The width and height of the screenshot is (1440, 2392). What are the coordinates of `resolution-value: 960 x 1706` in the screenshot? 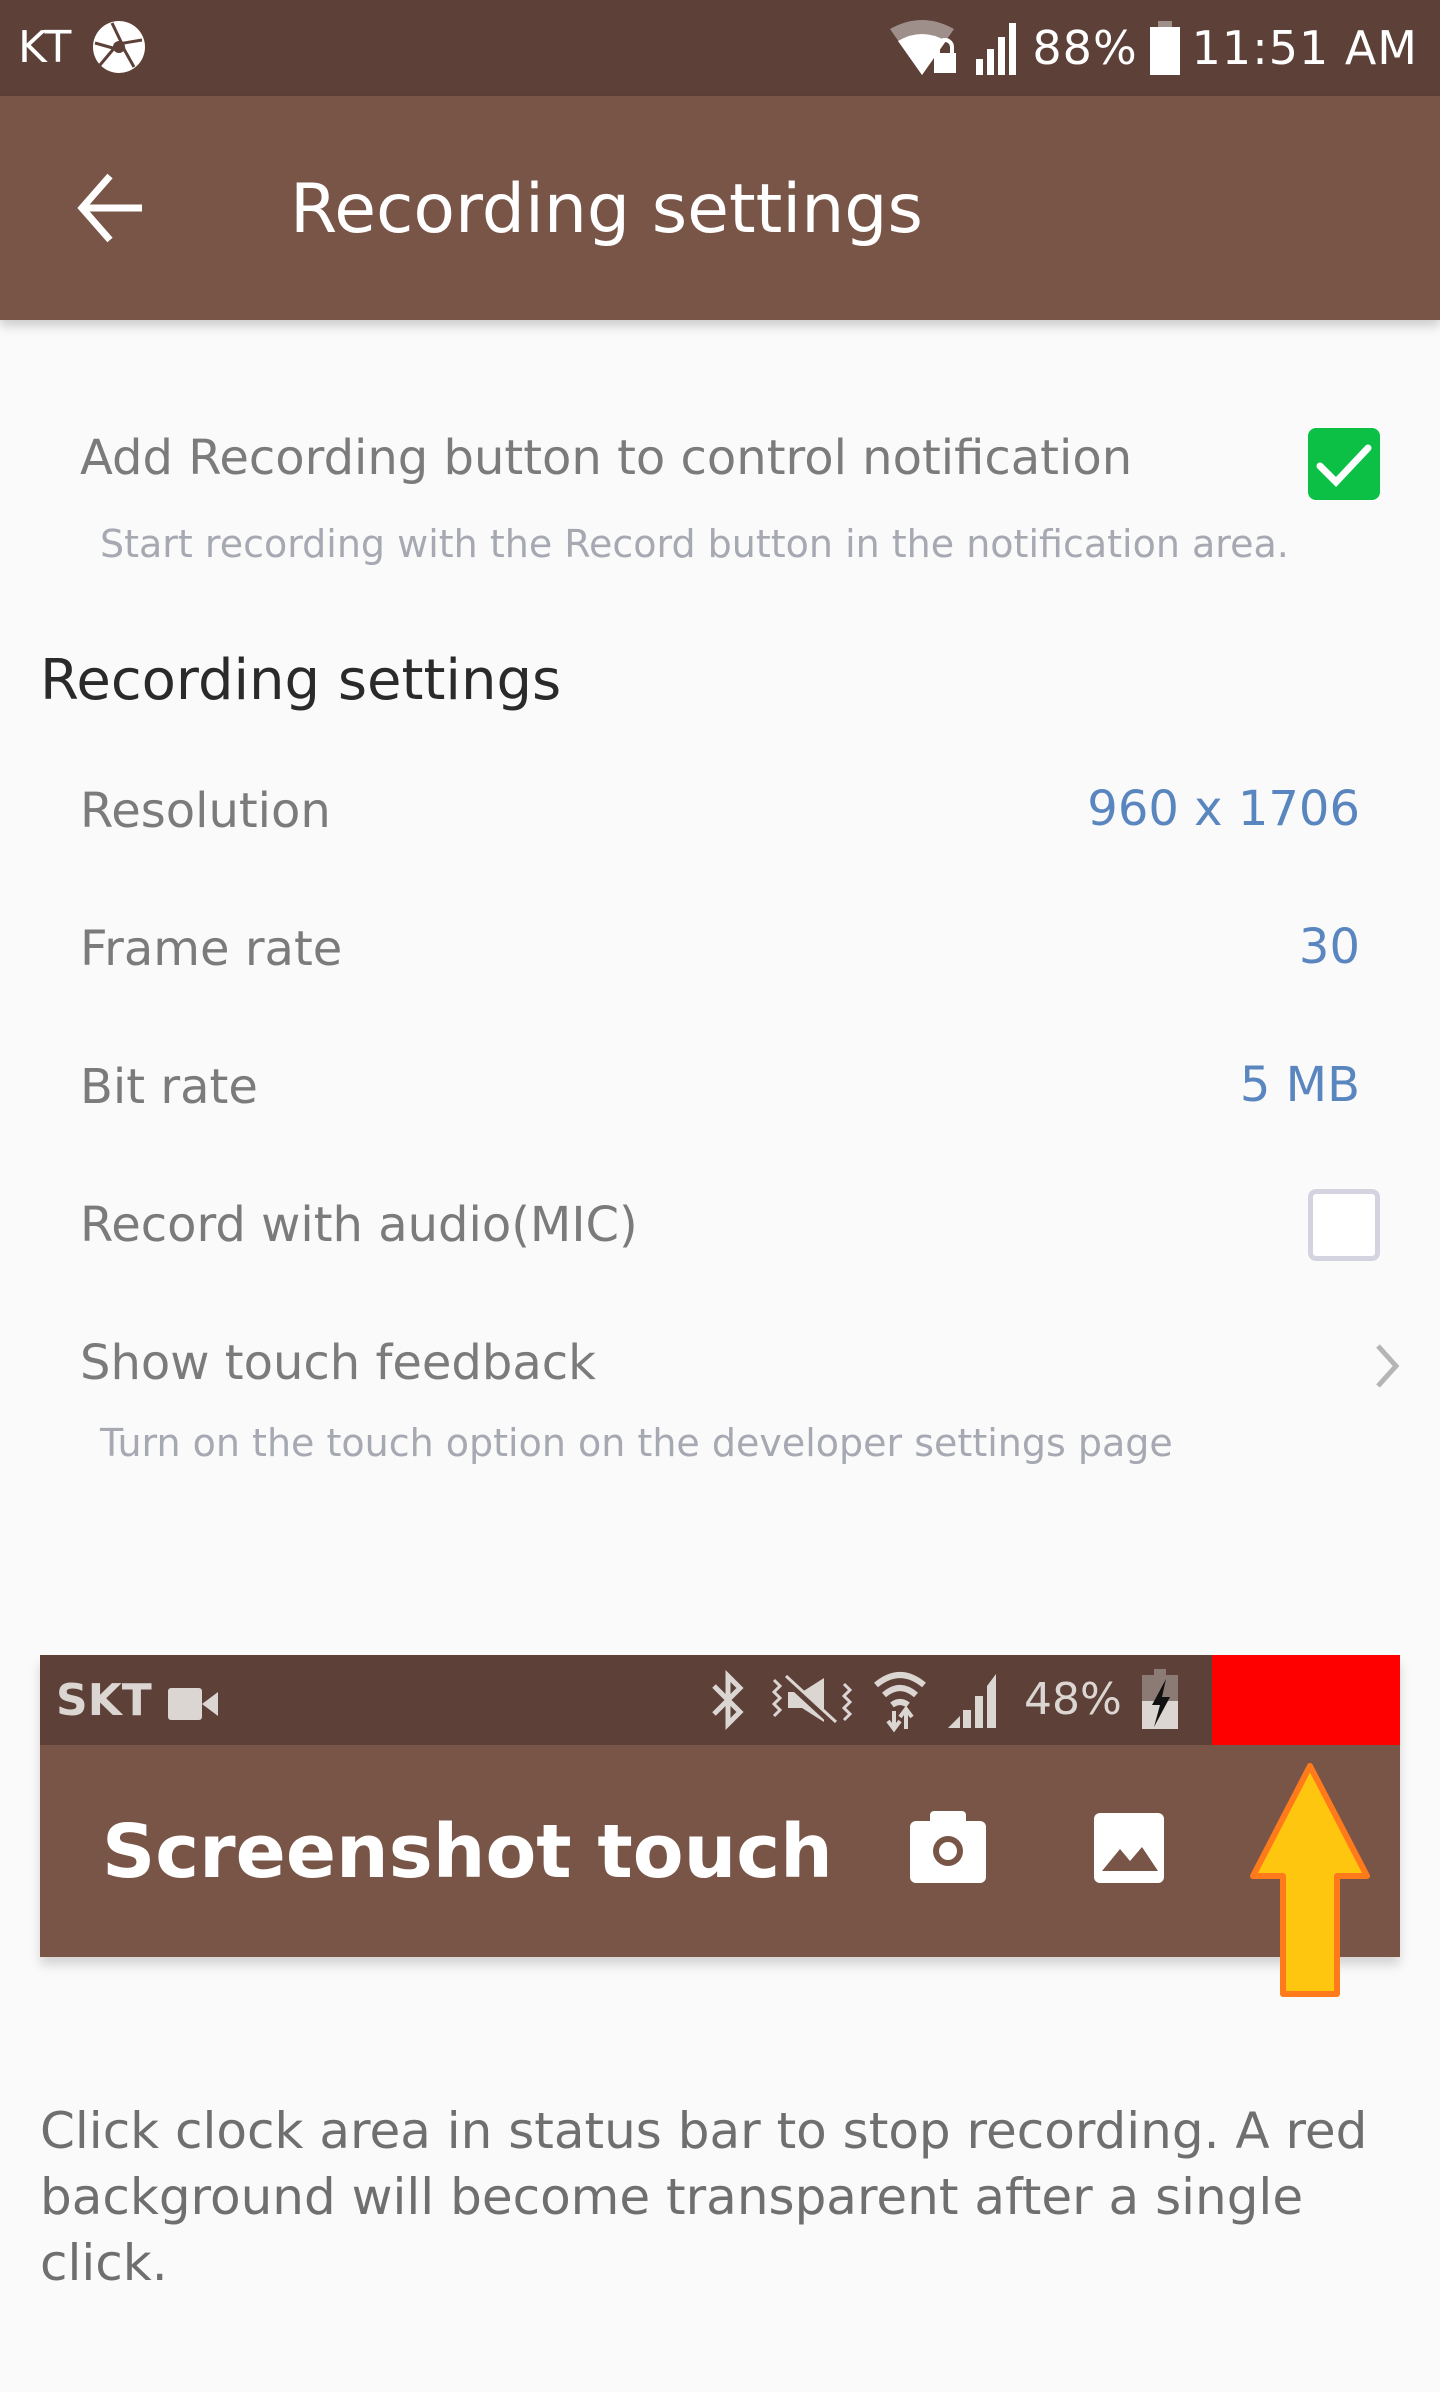 It's located at (1223, 809).